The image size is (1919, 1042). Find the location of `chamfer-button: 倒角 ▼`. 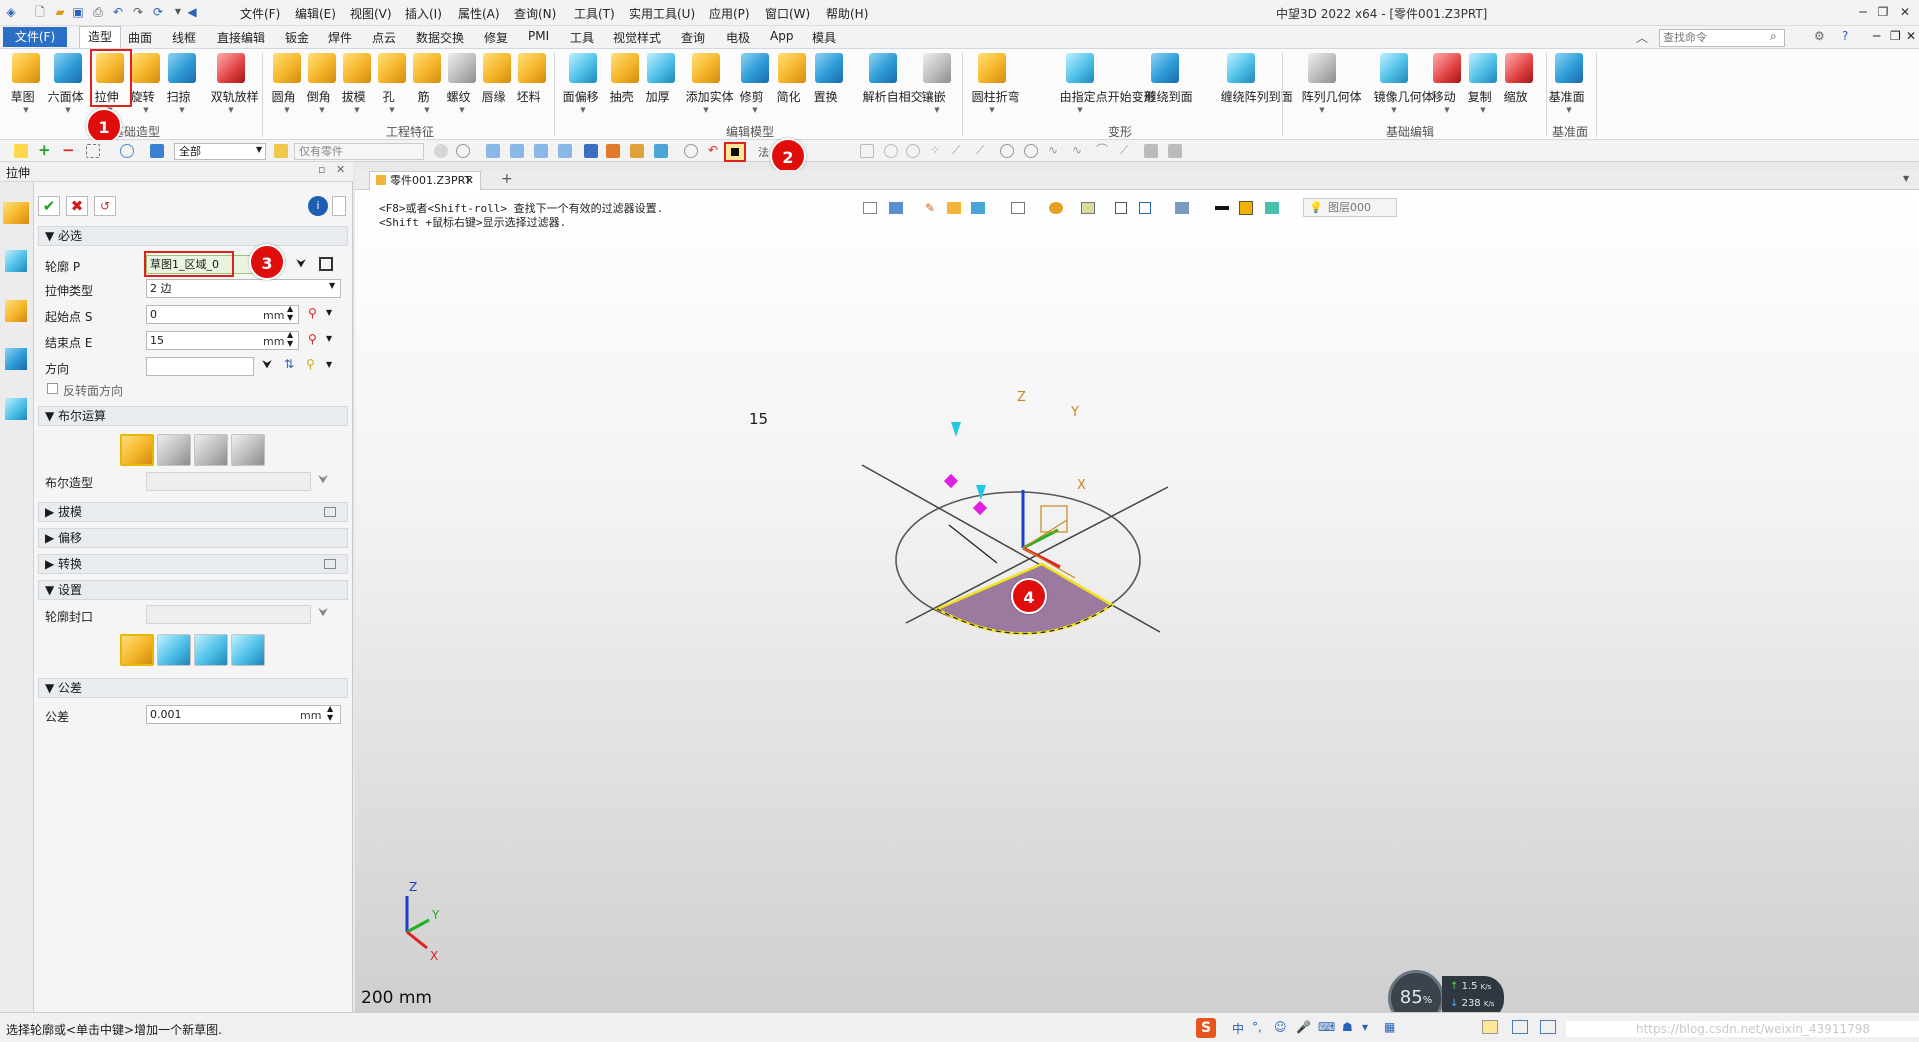

chamfer-button: 倒角 ▼ is located at coordinates (322, 83).